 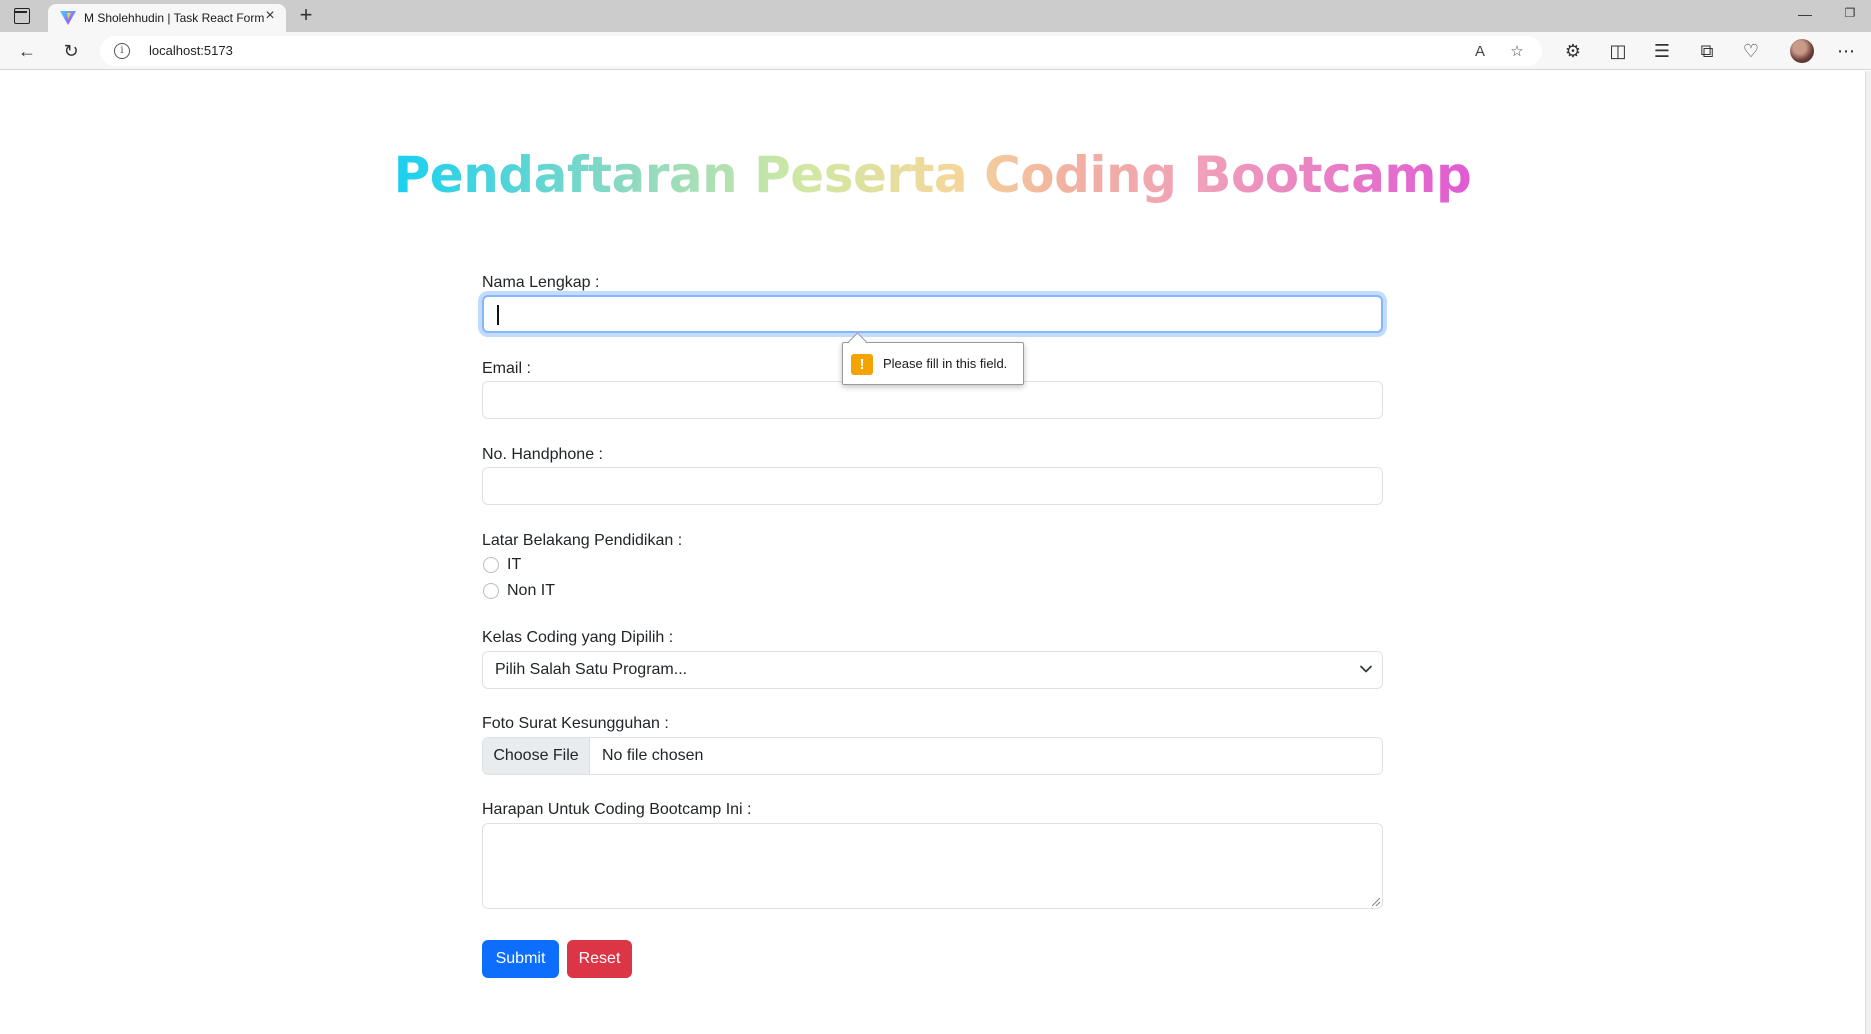 What do you see at coordinates (575, 723) in the screenshot?
I see `foto-label: Foto Surat Kesungguhan :` at bounding box center [575, 723].